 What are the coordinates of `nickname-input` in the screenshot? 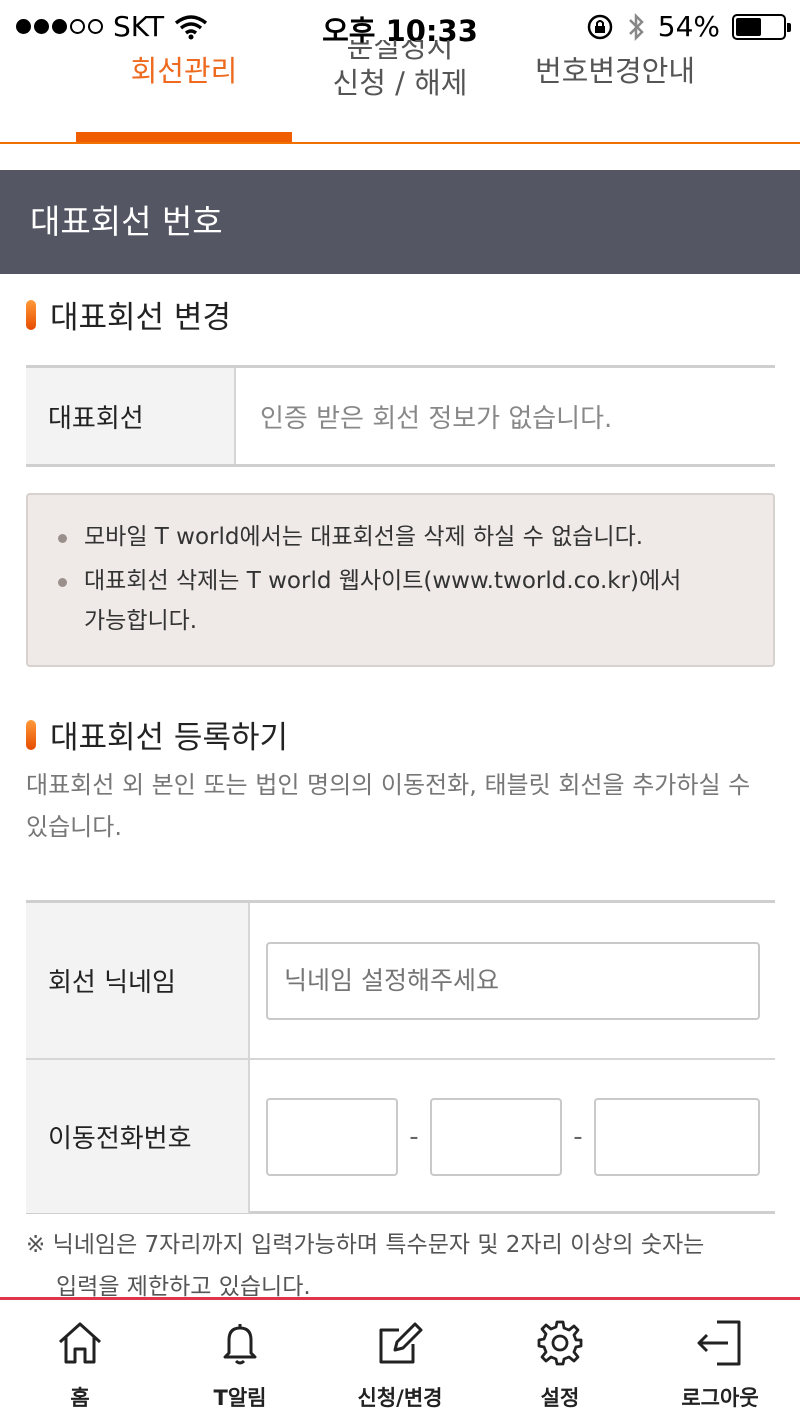 It's located at (513, 980).